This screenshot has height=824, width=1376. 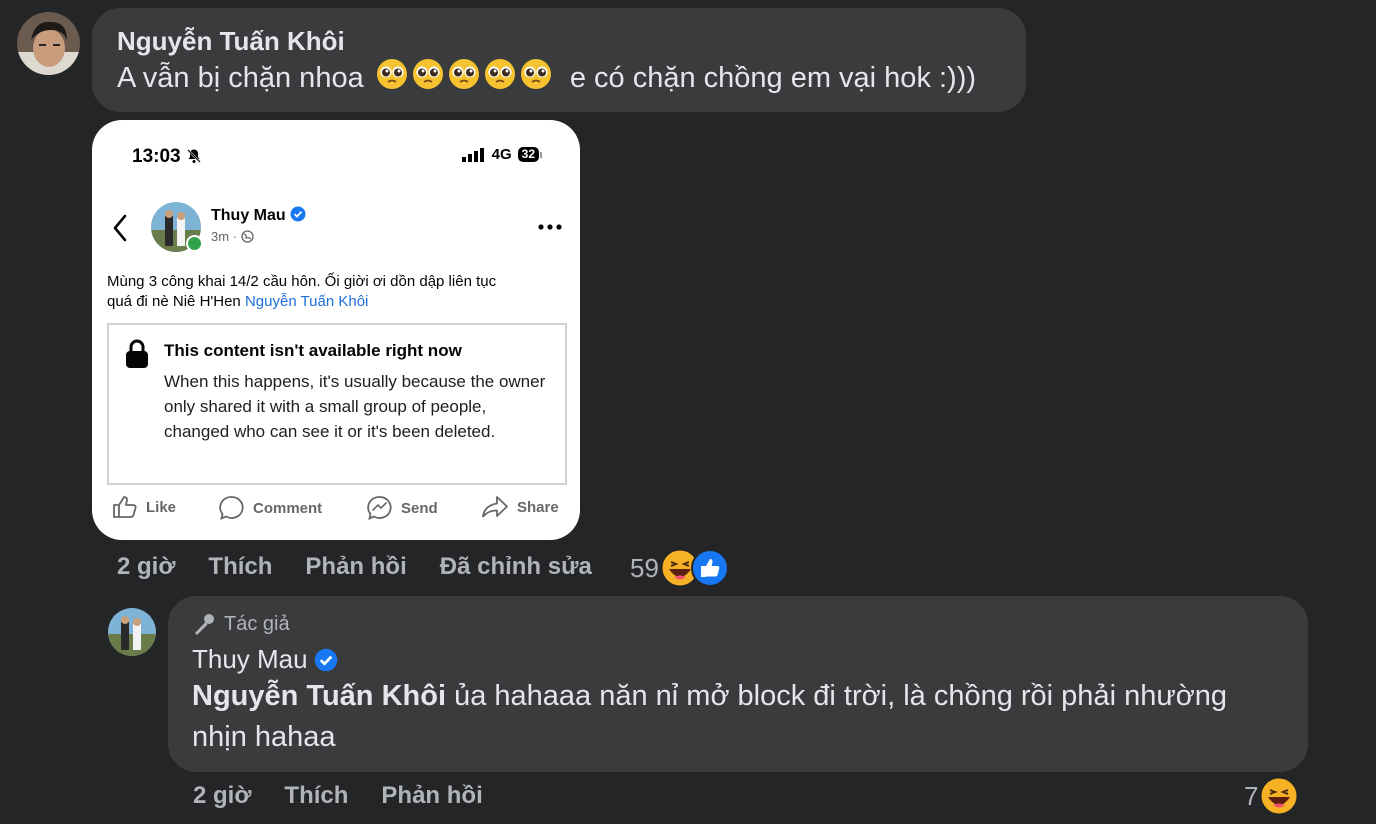 I want to click on reply-reply-button: Phản hồi, so click(x=431, y=796).